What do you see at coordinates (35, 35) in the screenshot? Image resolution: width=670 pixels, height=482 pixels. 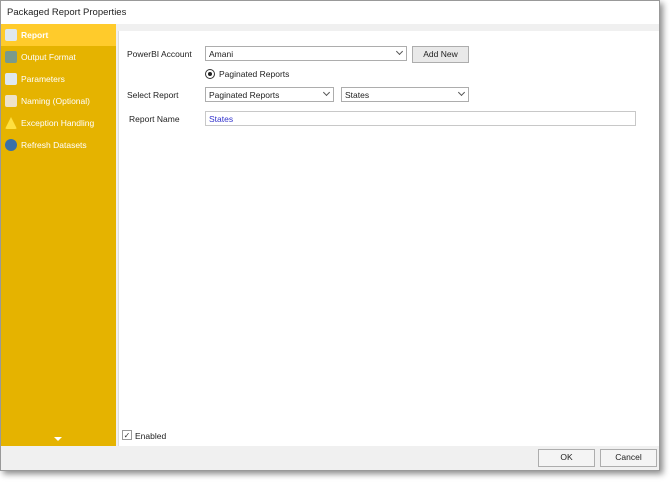 I see `sidebar-item-label: Report` at bounding box center [35, 35].